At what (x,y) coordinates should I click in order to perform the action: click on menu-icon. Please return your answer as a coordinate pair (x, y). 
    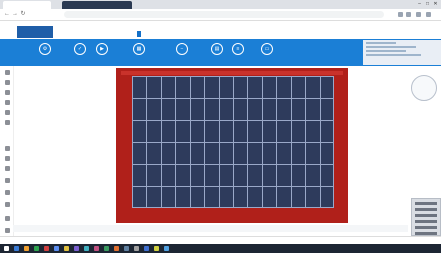
    Looking at the image, I should click on (428, 14).